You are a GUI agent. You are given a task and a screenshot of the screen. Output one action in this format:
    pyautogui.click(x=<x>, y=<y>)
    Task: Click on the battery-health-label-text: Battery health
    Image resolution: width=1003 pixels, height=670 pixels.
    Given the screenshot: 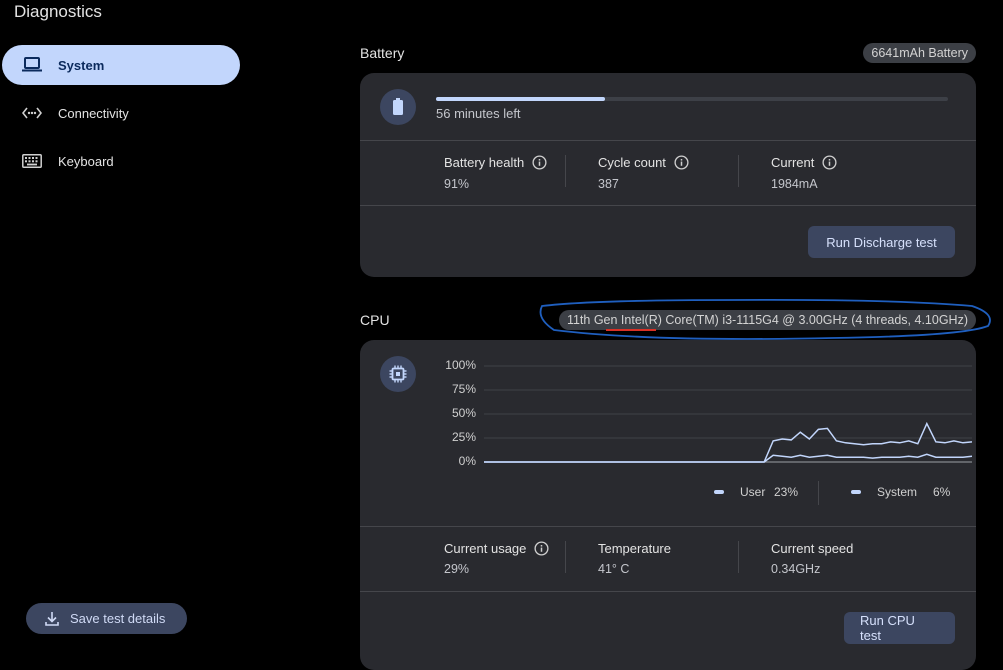 What is the action you would take?
    pyautogui.click(x=484, y=162)
    